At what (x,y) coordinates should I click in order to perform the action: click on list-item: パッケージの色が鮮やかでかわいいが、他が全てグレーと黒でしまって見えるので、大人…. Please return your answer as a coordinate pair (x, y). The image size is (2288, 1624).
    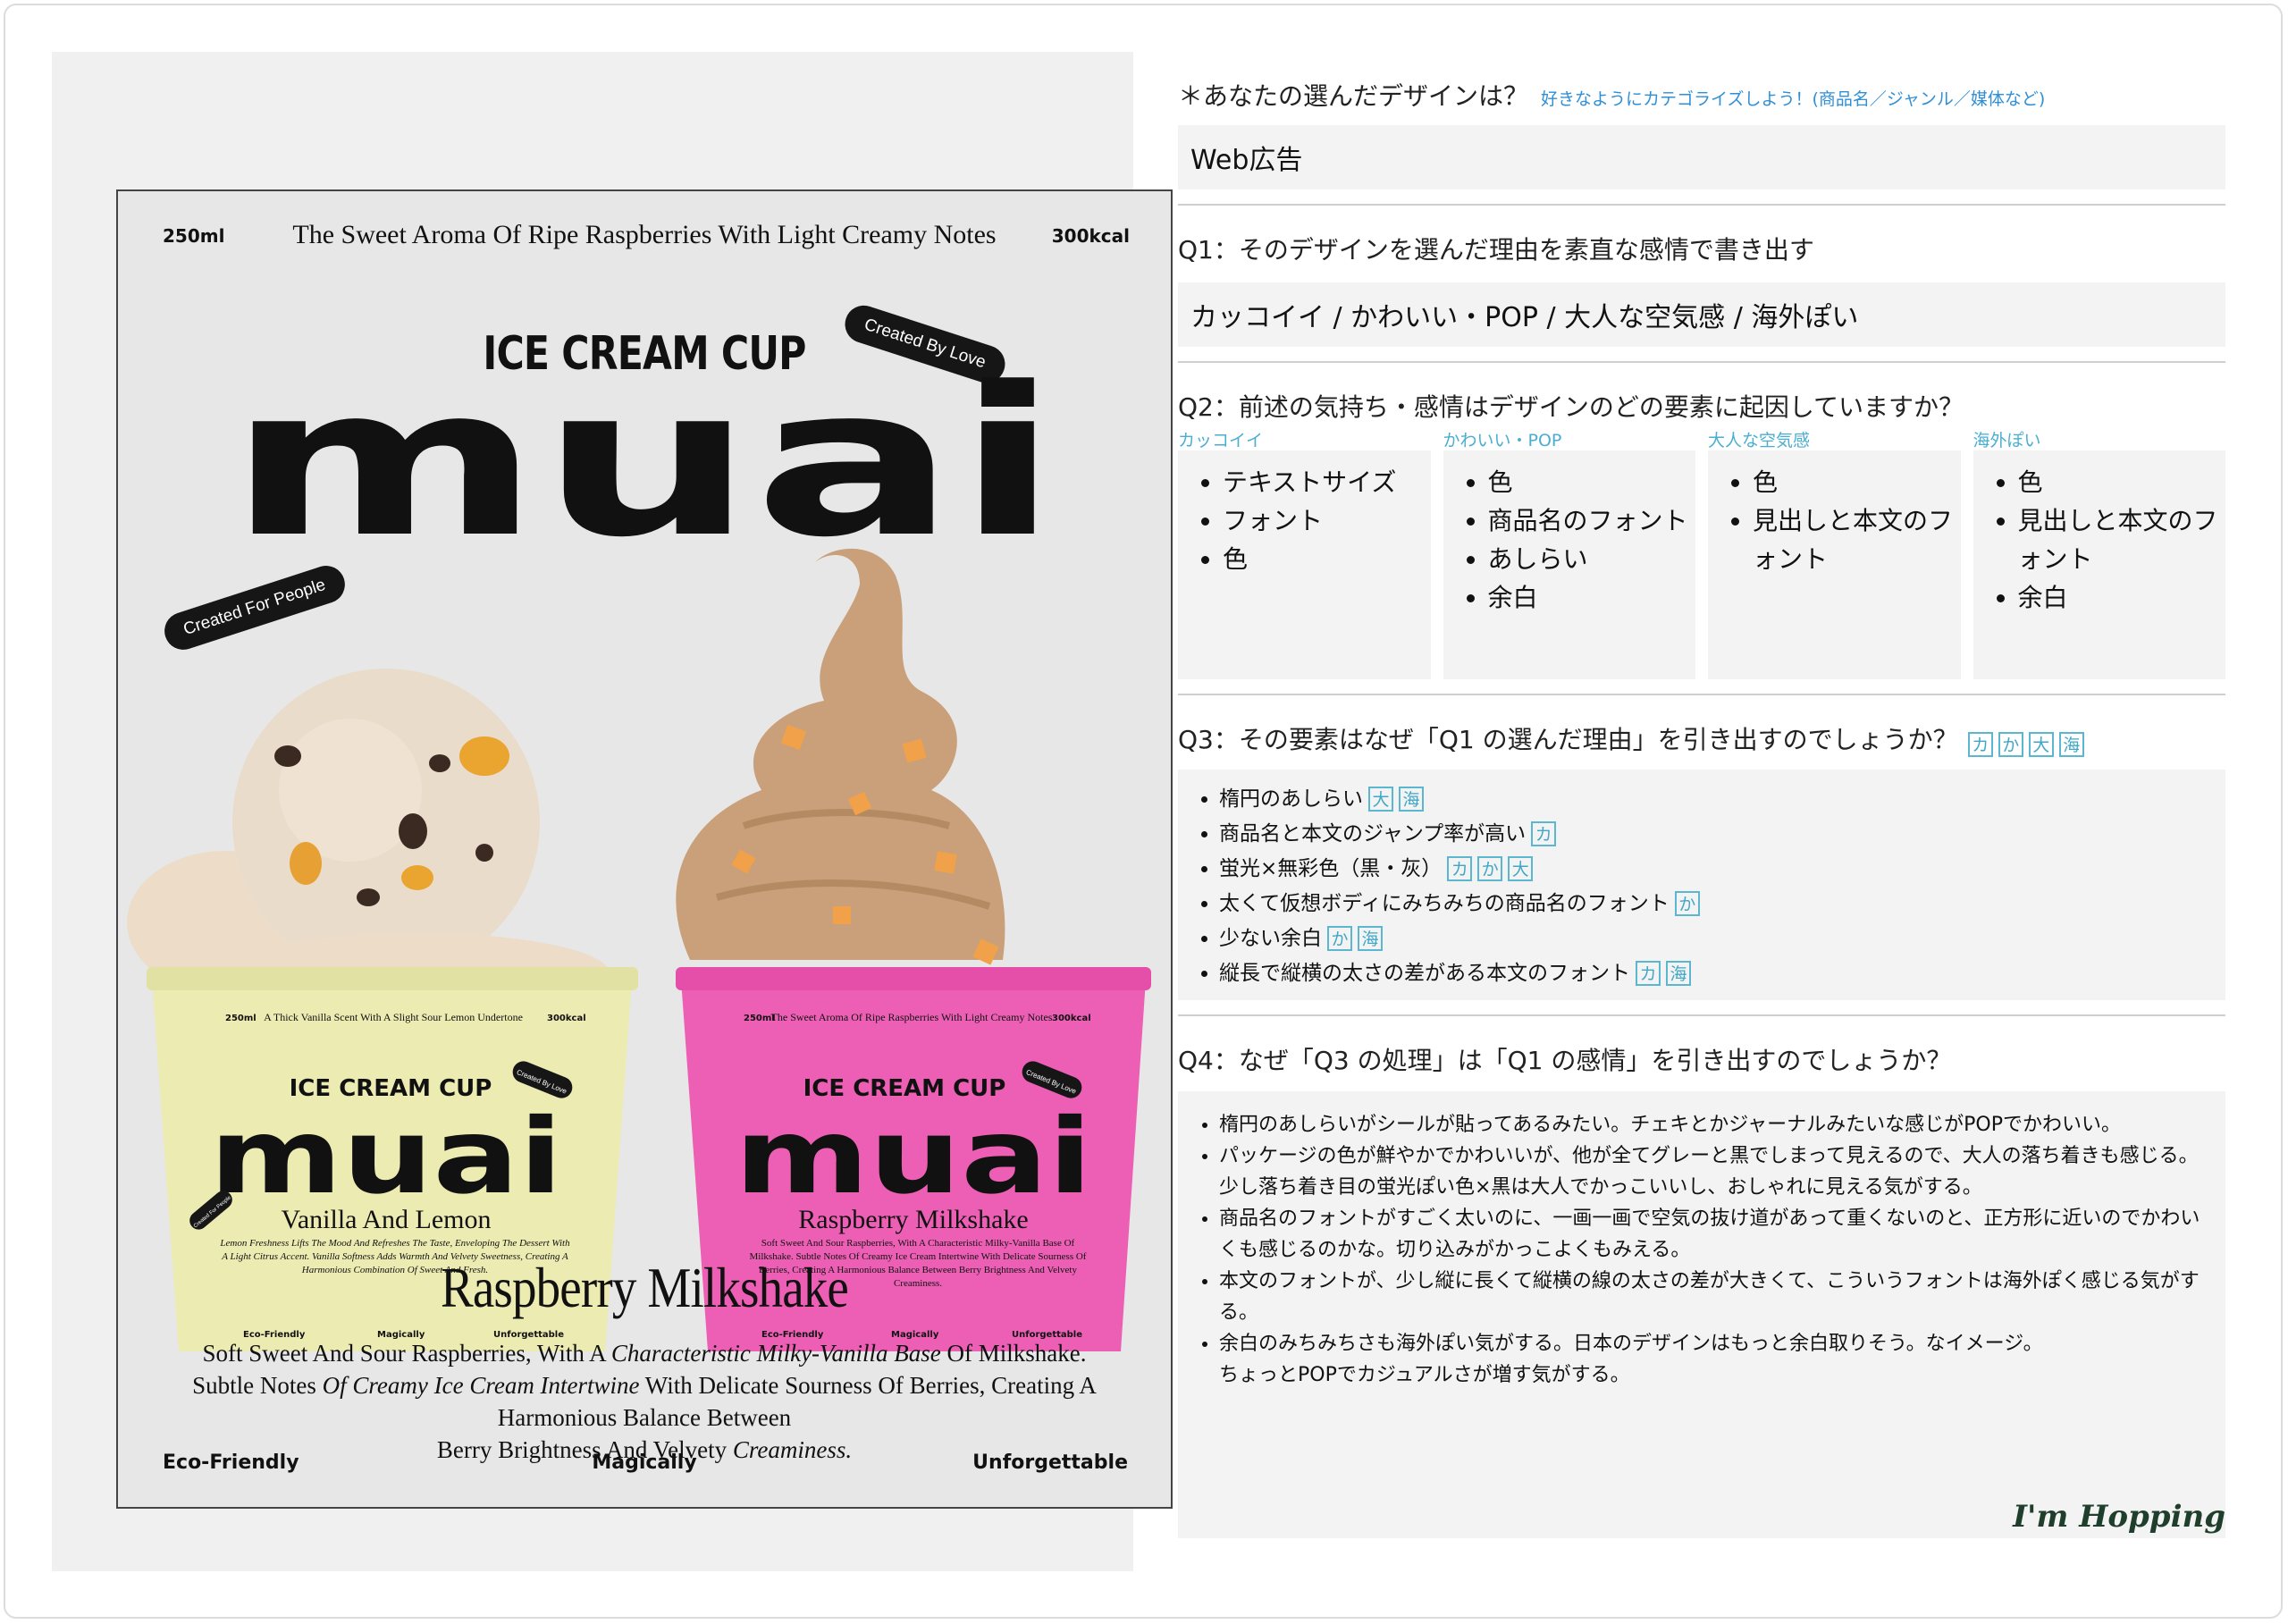
    Looking at the image, I should click on (1717, 1171).